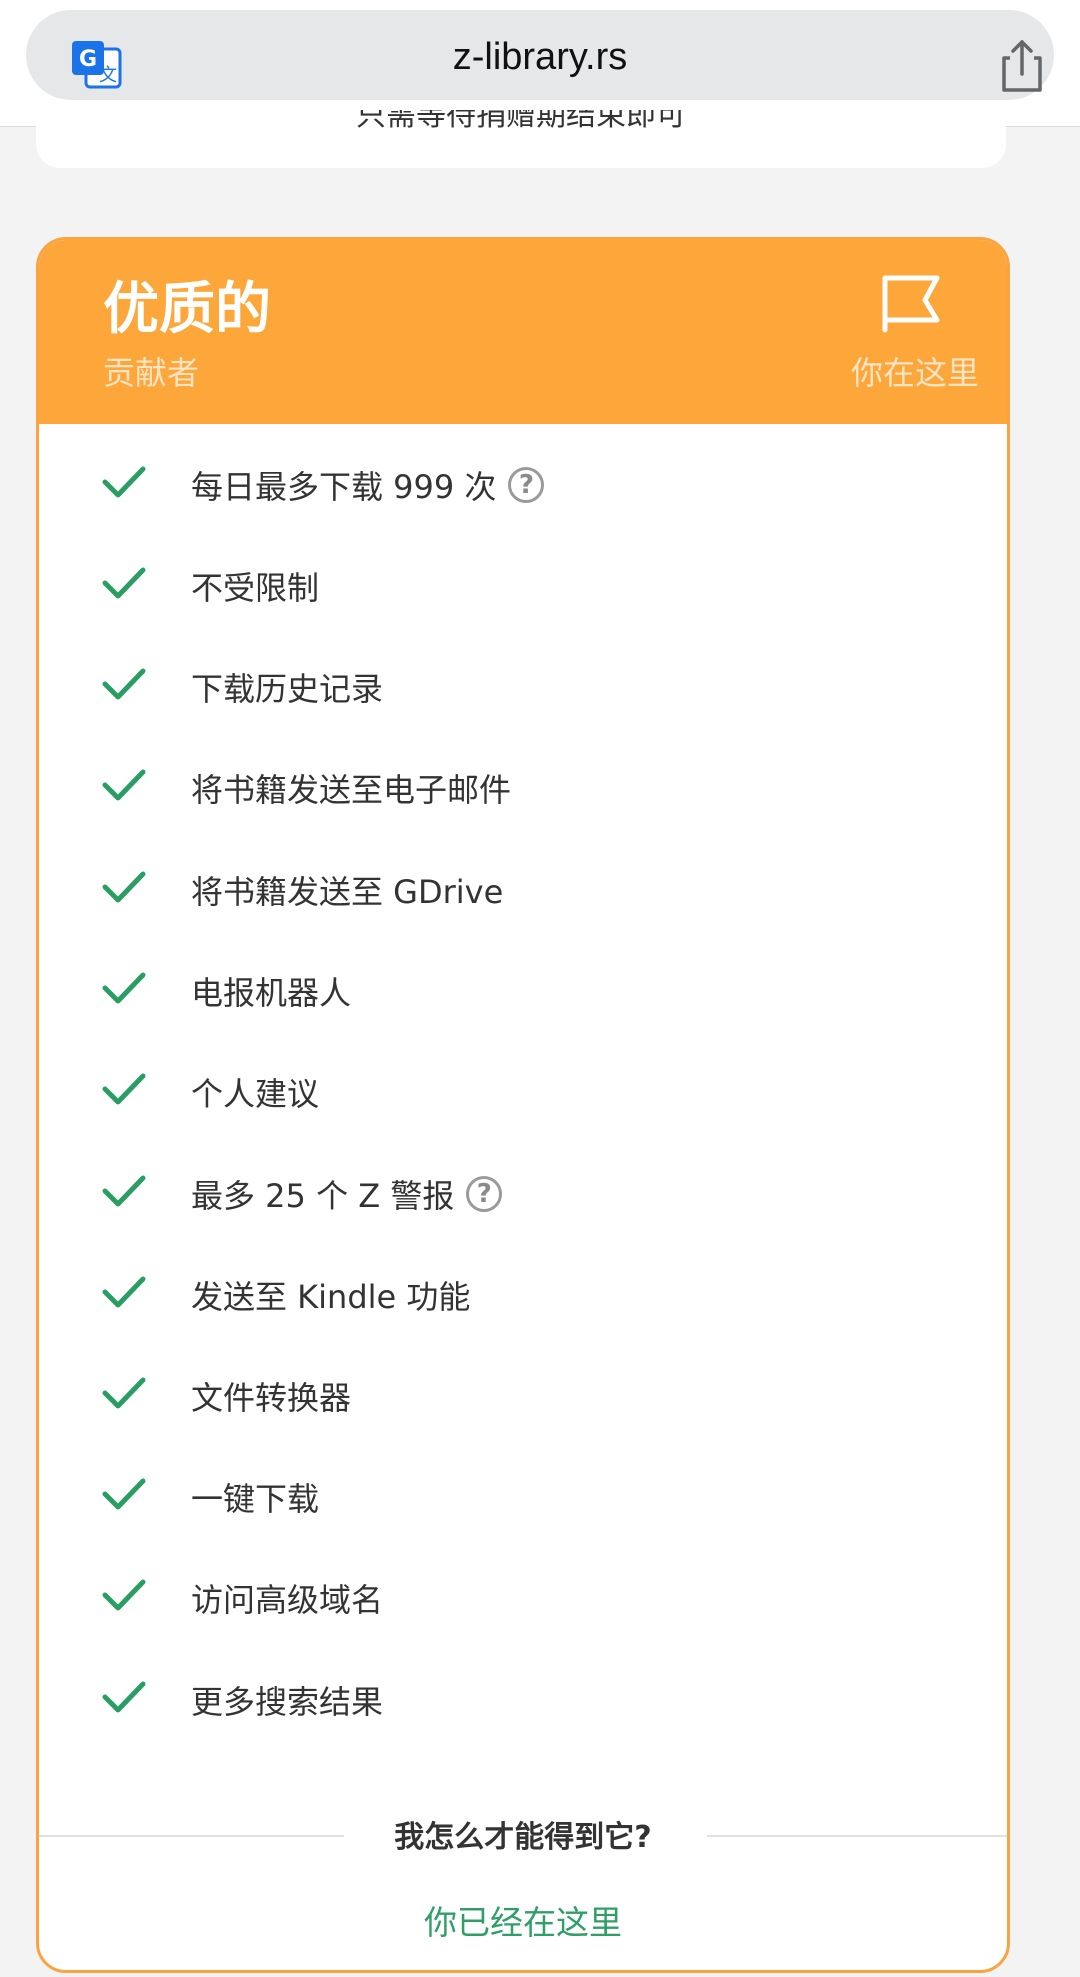 The height and width of the screenshot is (1977, 1080). What do you see at coordinates (347, 892) in the screenshot?
I see `feature-text: 将书籍发送至 GDrive` at bounding box center [347, 892].